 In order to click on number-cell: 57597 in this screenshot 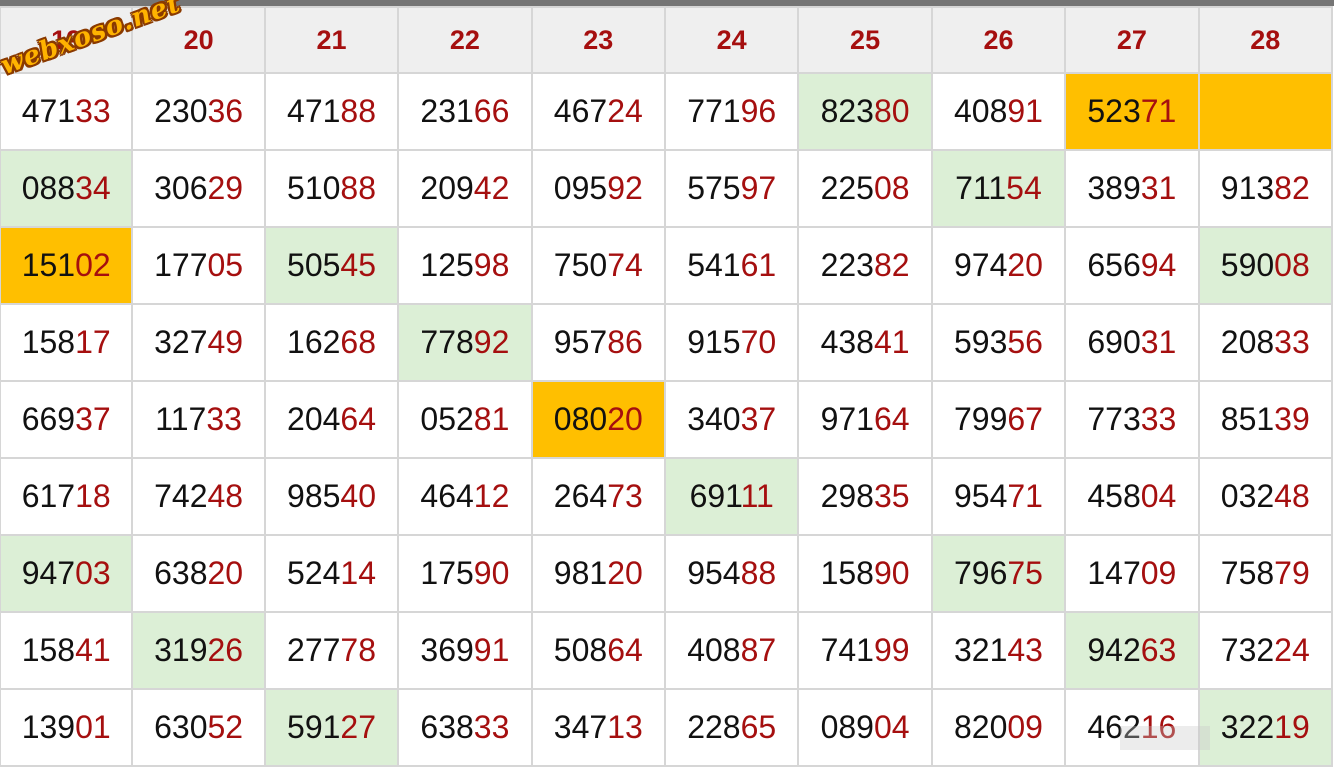, I will do `click(731, 188)`.